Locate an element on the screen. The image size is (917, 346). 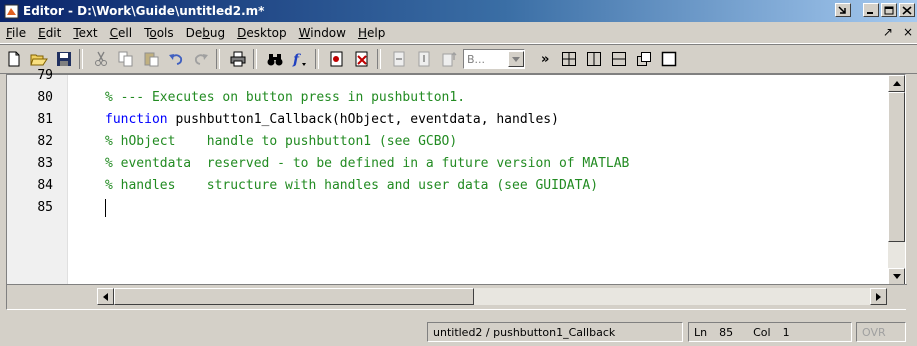
cut-icon is located at coordinates (101, 58).